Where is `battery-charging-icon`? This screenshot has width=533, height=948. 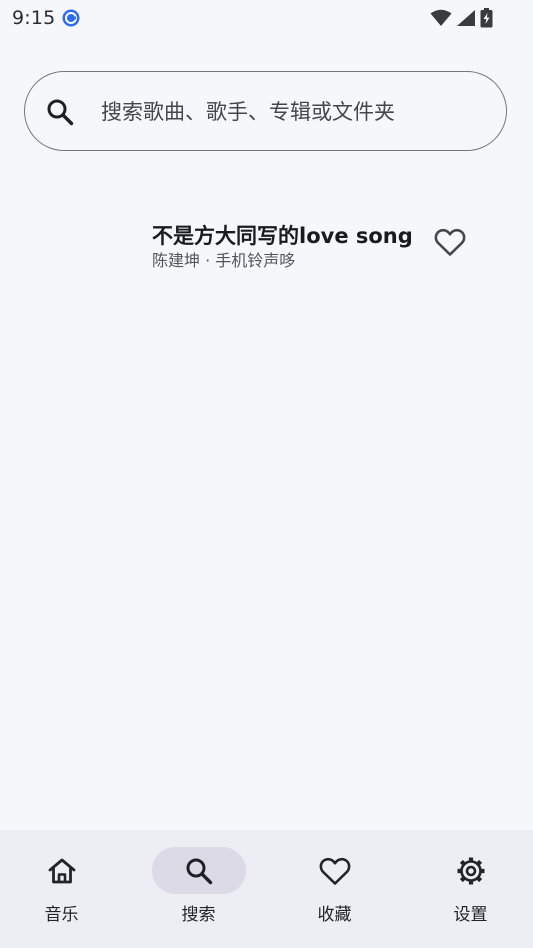
battery-charging-icon is located at coordinates (486, 18).